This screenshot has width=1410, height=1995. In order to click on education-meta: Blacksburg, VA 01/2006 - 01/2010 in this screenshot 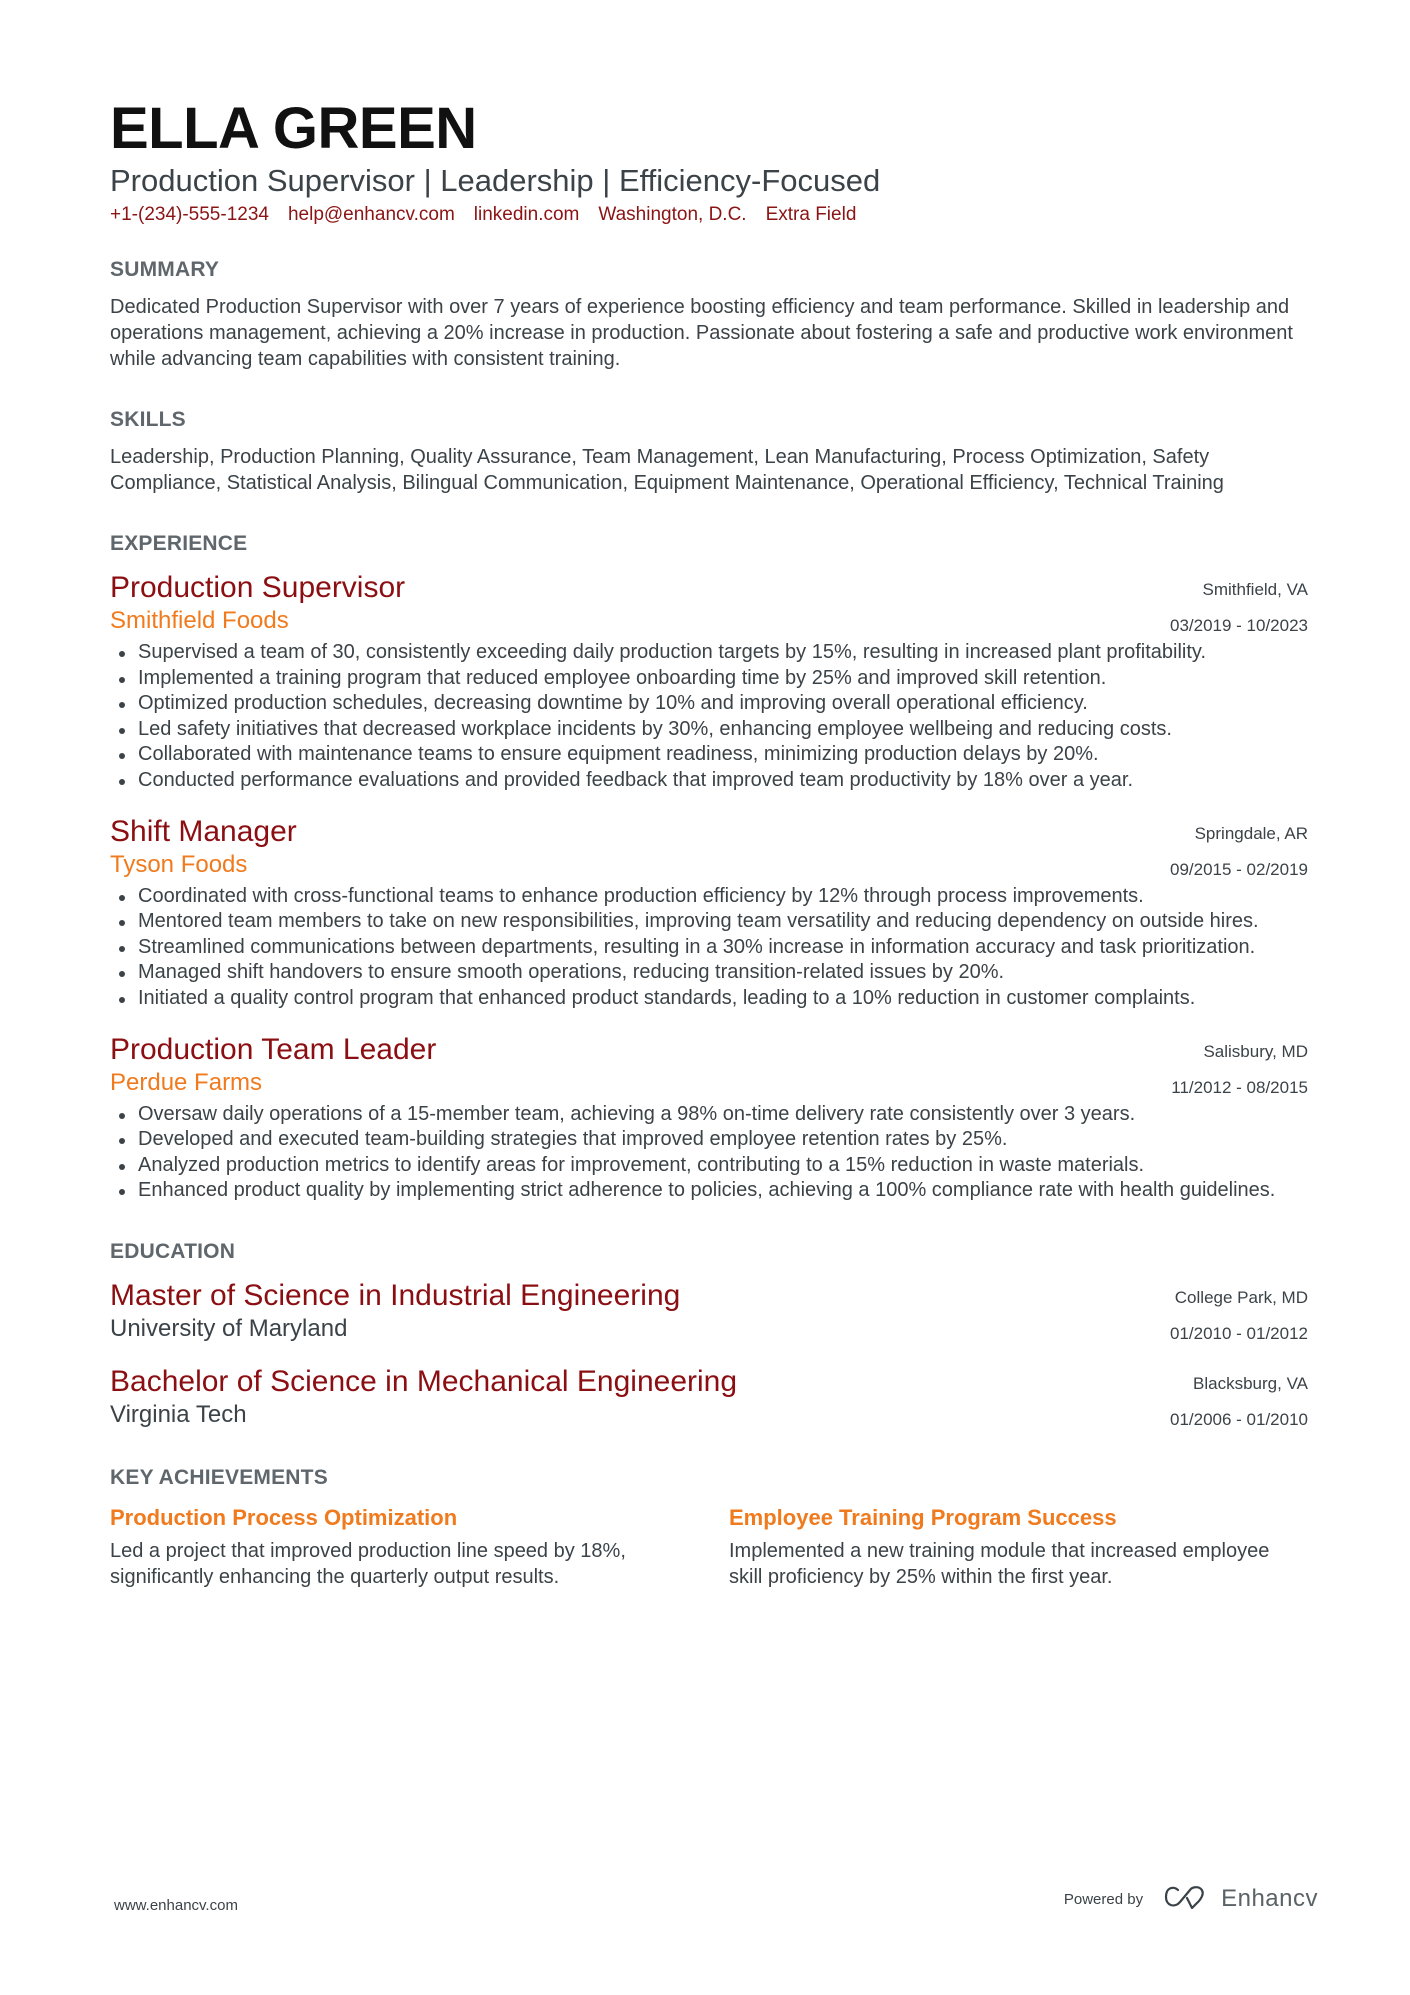, I will do `click(1239, 1402)`.